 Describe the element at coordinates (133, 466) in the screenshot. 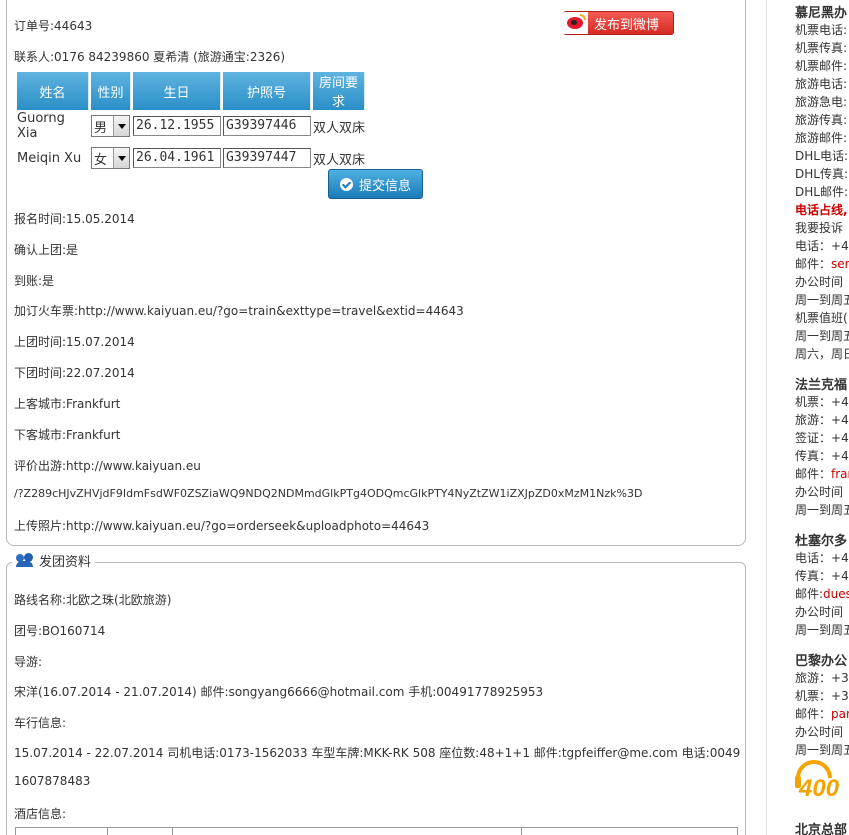

I see `review-link: http://www.kaiyuan.eu` at that location.